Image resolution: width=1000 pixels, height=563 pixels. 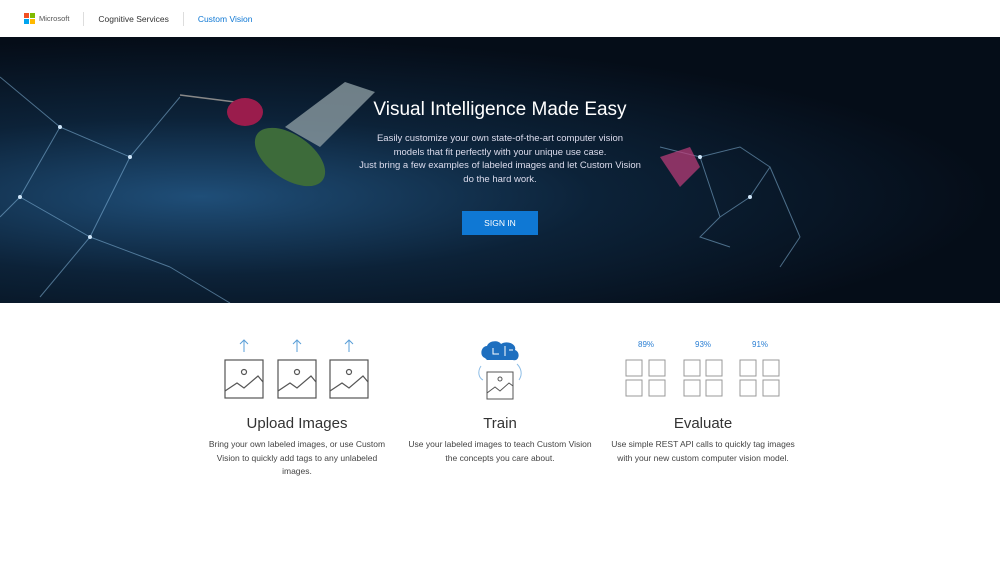 What do you see at coordinates (703, 423) in the screenshot?
I see `feature-title: Evaluate` at bounding box center [703, 423].